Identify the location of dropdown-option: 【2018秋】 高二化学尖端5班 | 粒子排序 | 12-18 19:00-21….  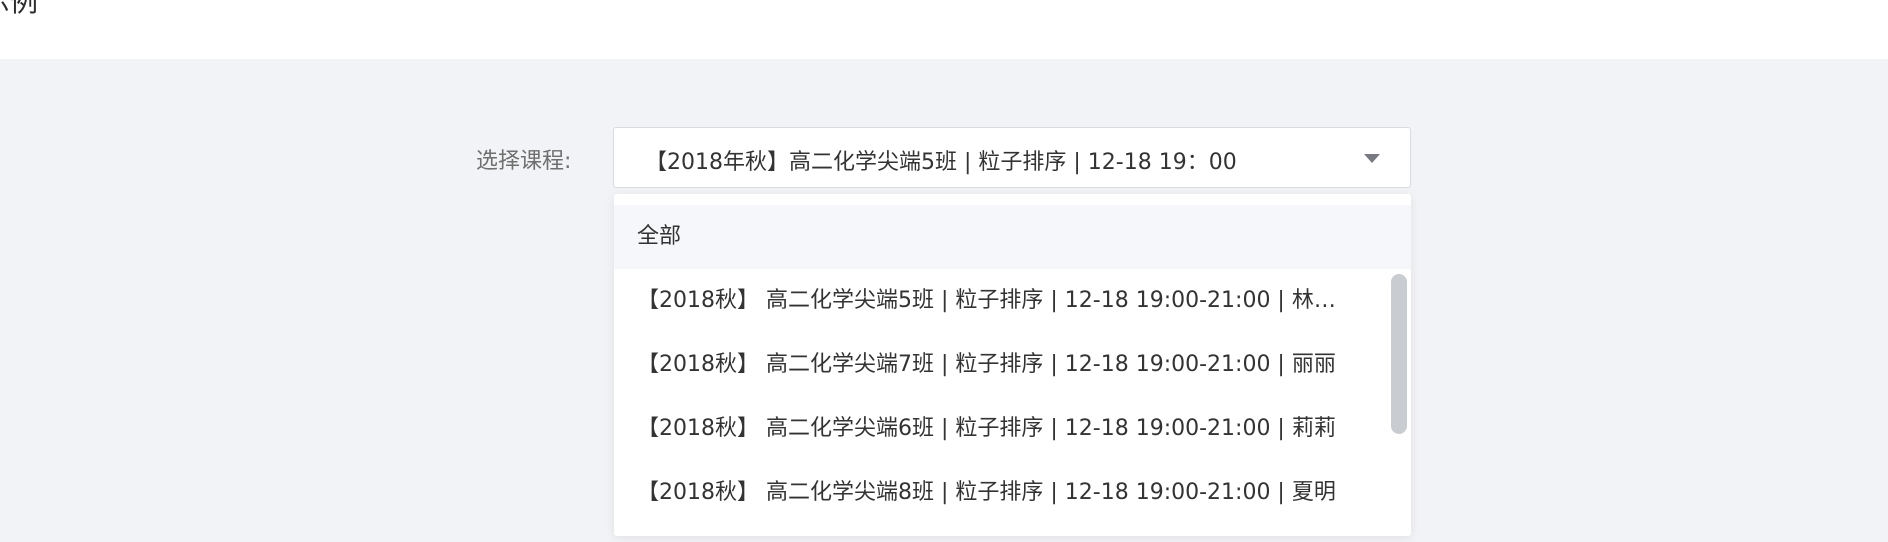
(1012, 301).